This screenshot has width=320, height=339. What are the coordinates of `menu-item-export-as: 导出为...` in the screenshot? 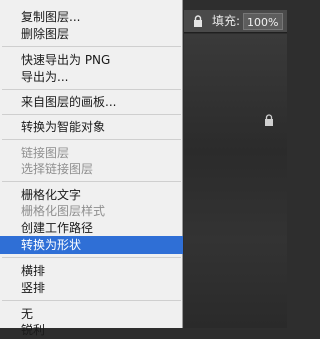 It's located at (91, 77).